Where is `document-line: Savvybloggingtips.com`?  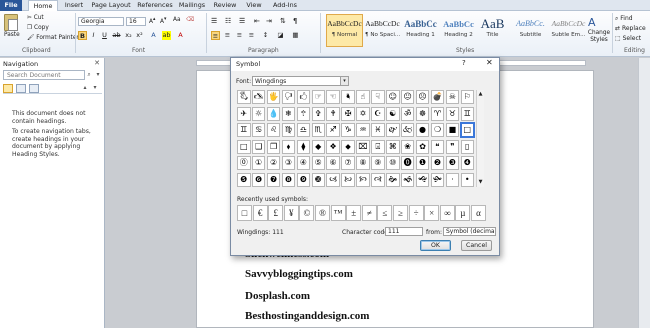
document-line: Savvybloggingtips.com is located at coordinates (299, 274).